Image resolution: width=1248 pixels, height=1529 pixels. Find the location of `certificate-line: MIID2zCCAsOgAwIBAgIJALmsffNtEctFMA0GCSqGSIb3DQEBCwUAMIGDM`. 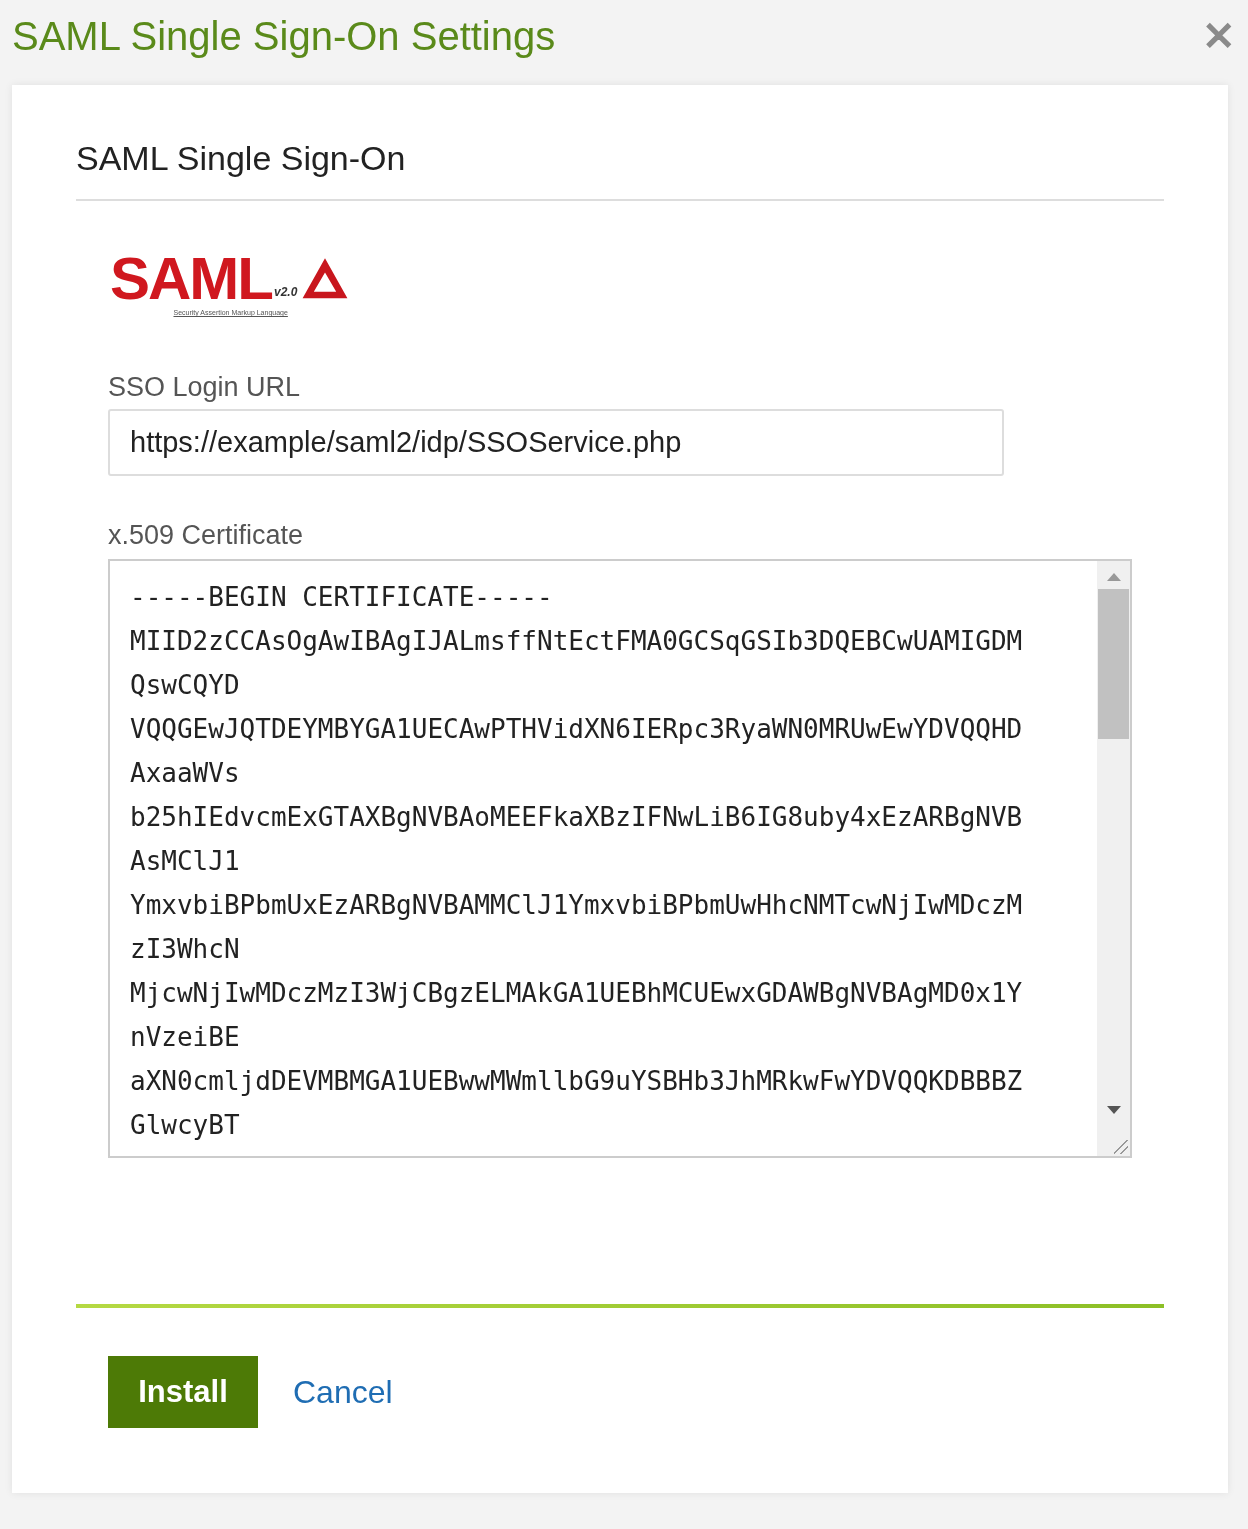

certificate-line: MIID2zCCAsOgAwIBAgIJALmsffNtEctFMA0GCSqGSIb3DQEBCwUAMIGDM is located at coordinates (577, 641).